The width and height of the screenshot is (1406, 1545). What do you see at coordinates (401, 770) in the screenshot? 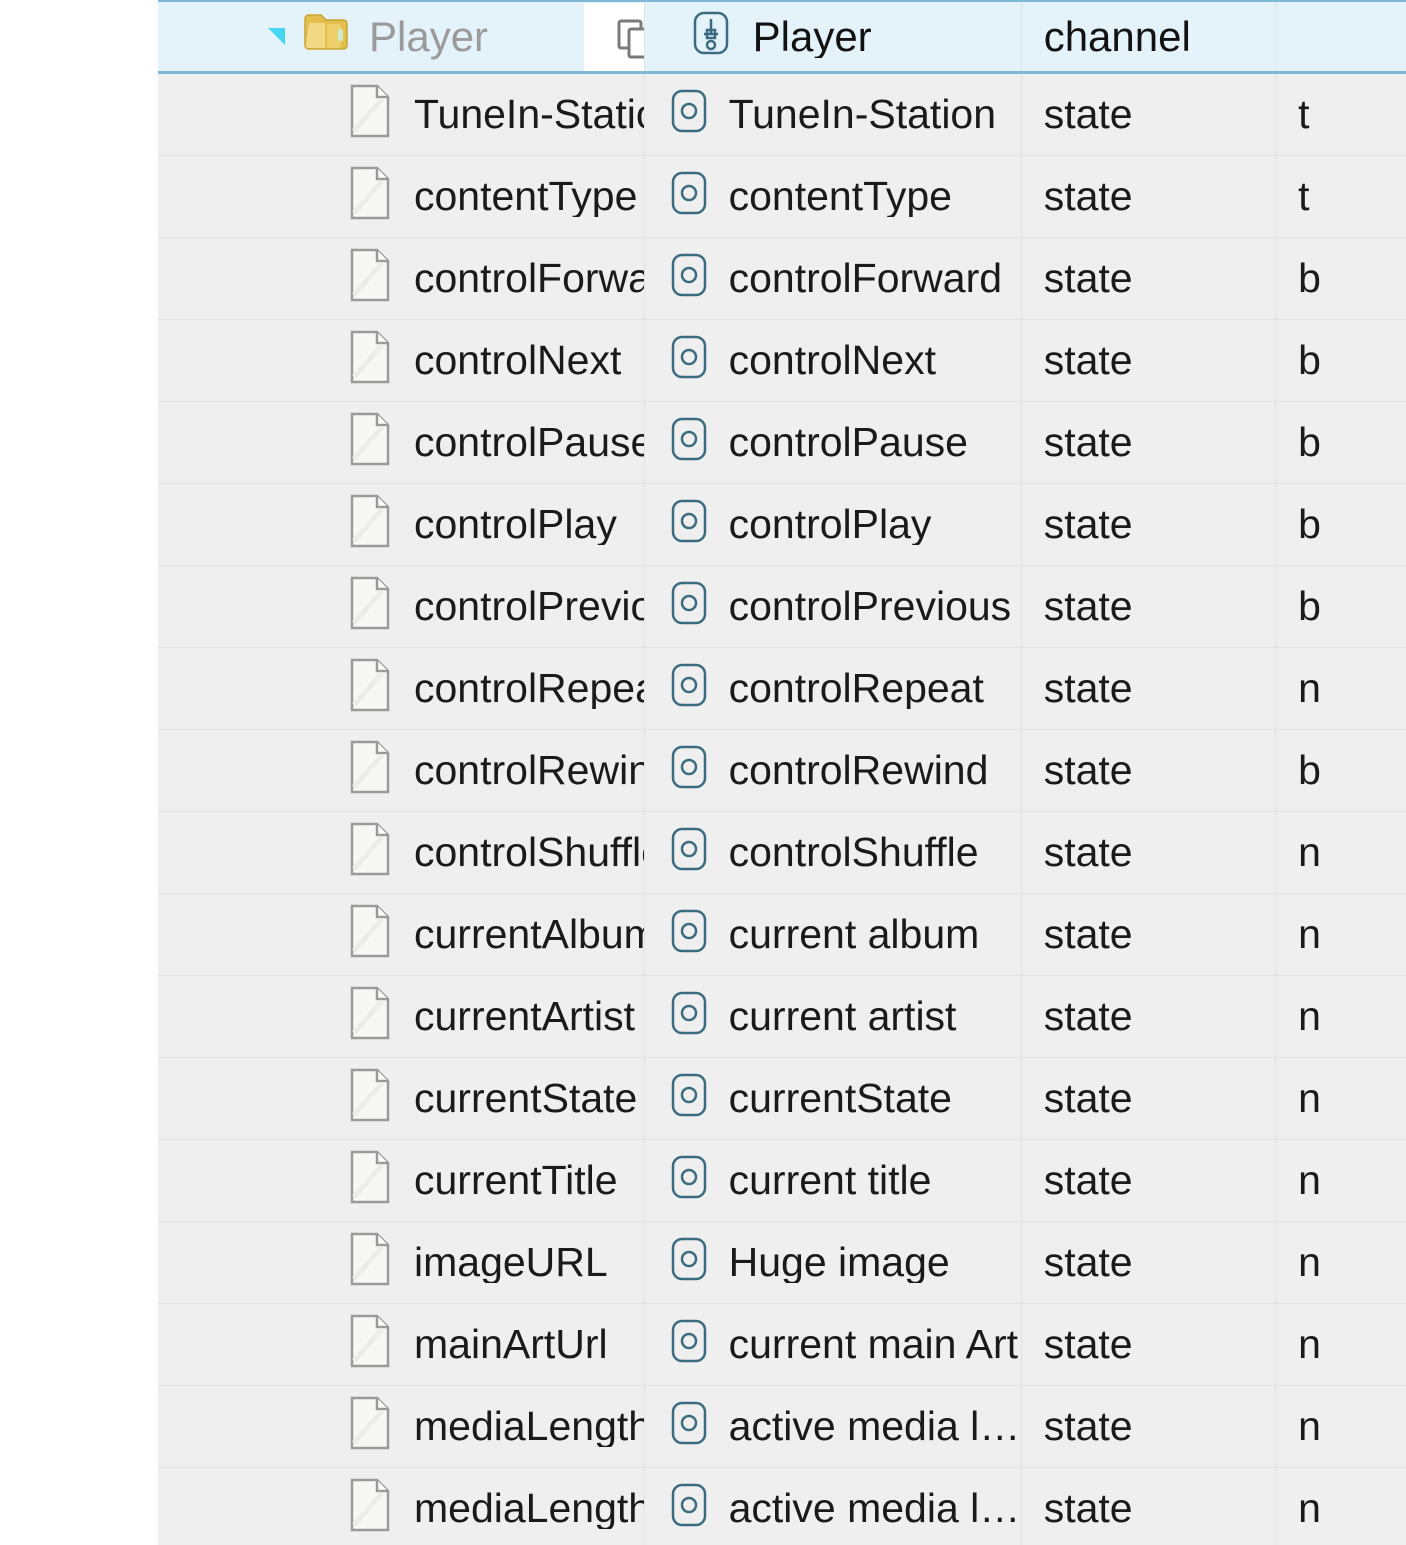
I see `row-name-cell: controlRewind` at bounding box center [401, 770].